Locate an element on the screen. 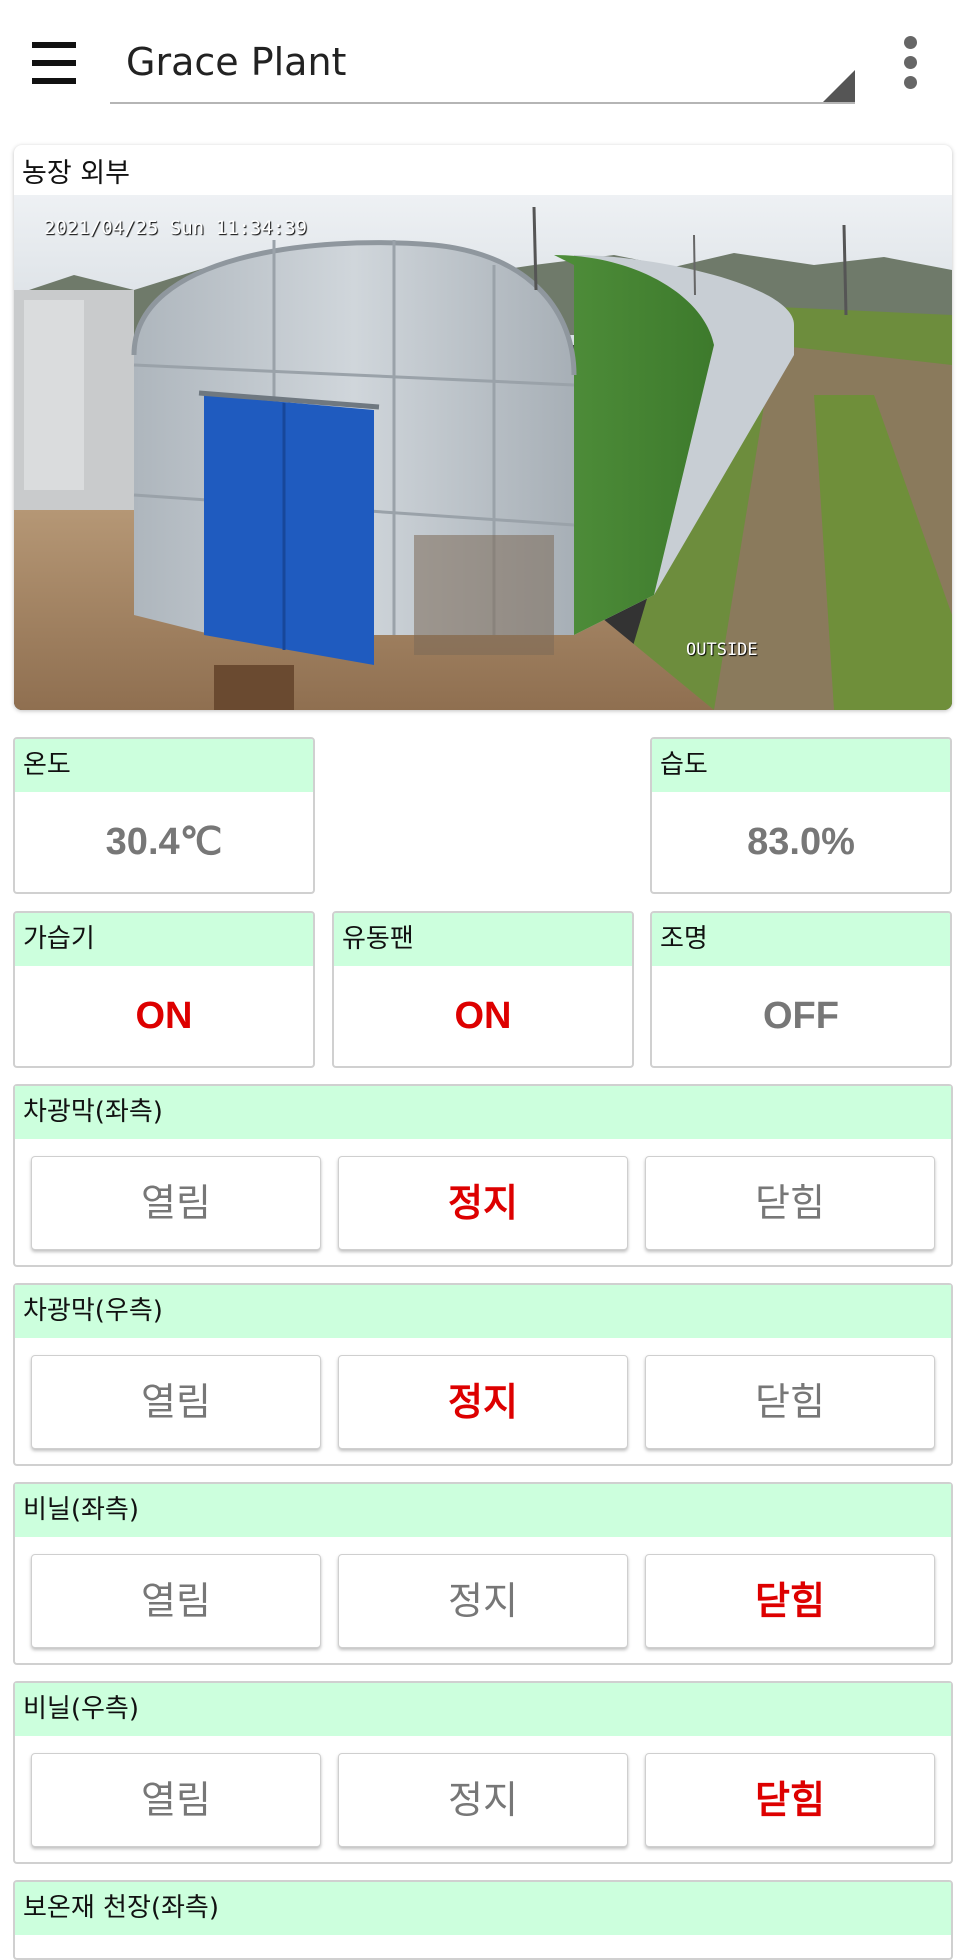 The image size is (966, 1960). circulation-fan-status: ON is located at coordinates (483, 1016).